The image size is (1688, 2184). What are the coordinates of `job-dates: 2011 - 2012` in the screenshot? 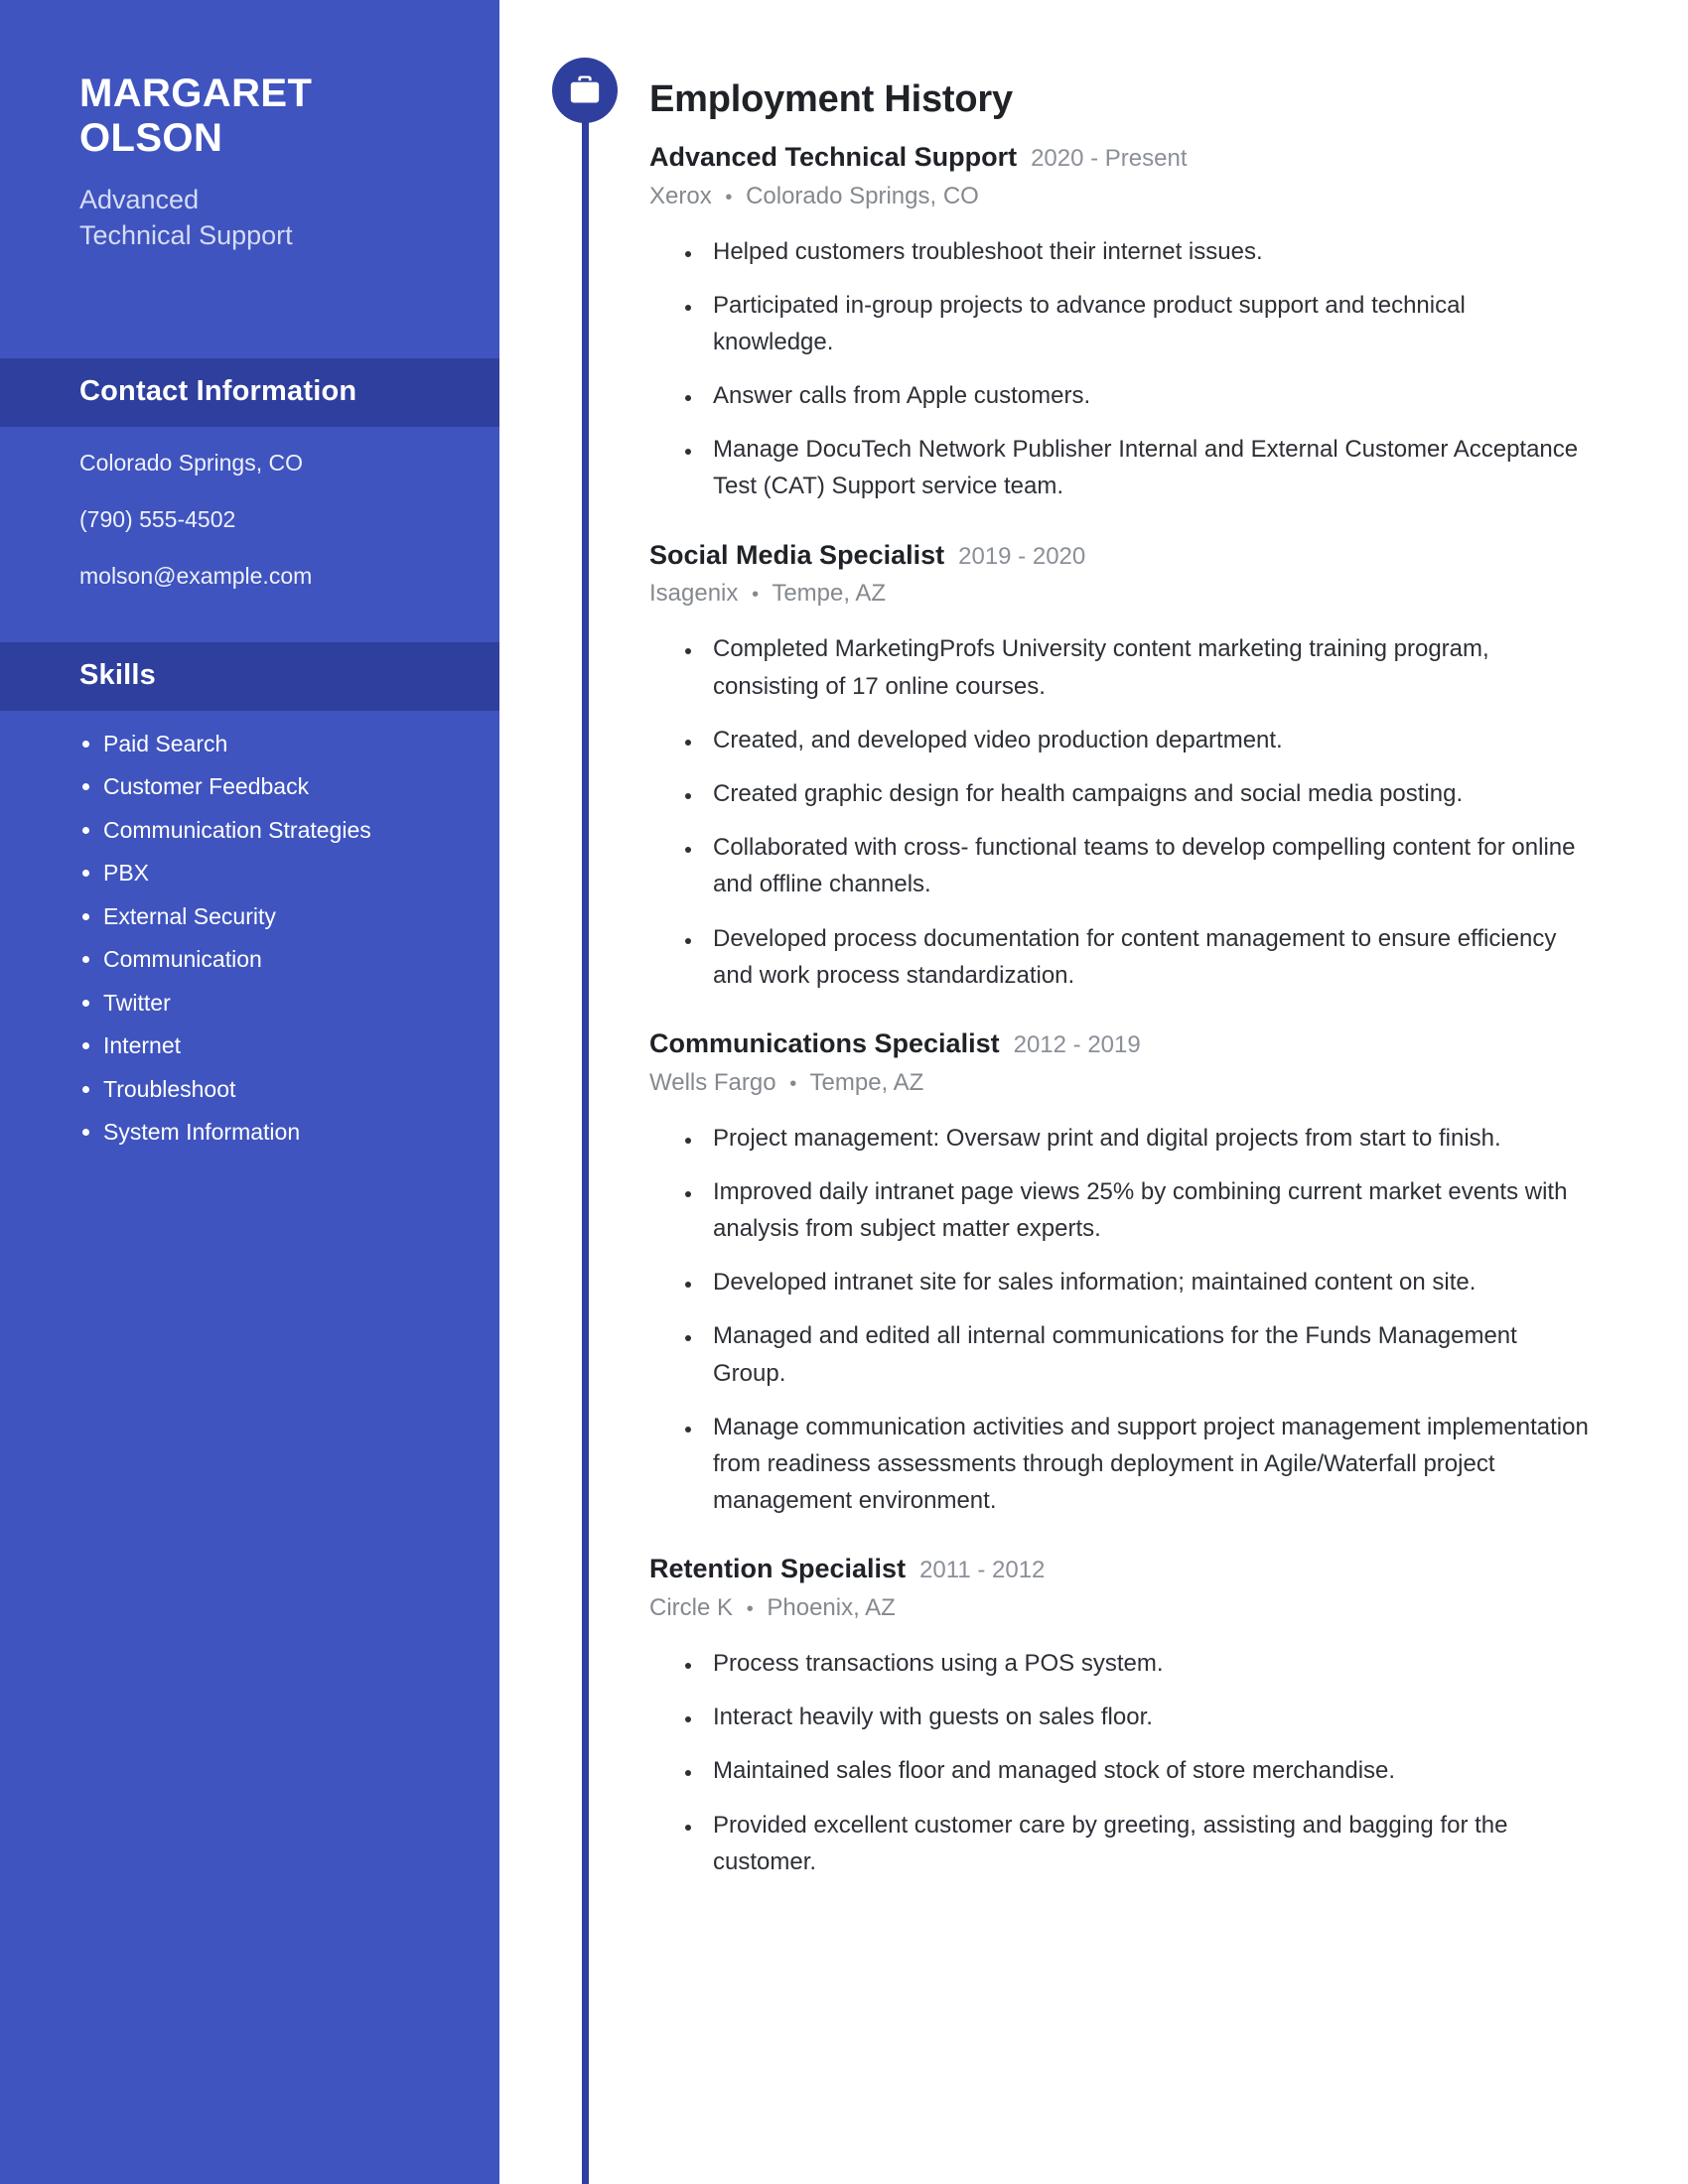 It's located at (982, 1570).